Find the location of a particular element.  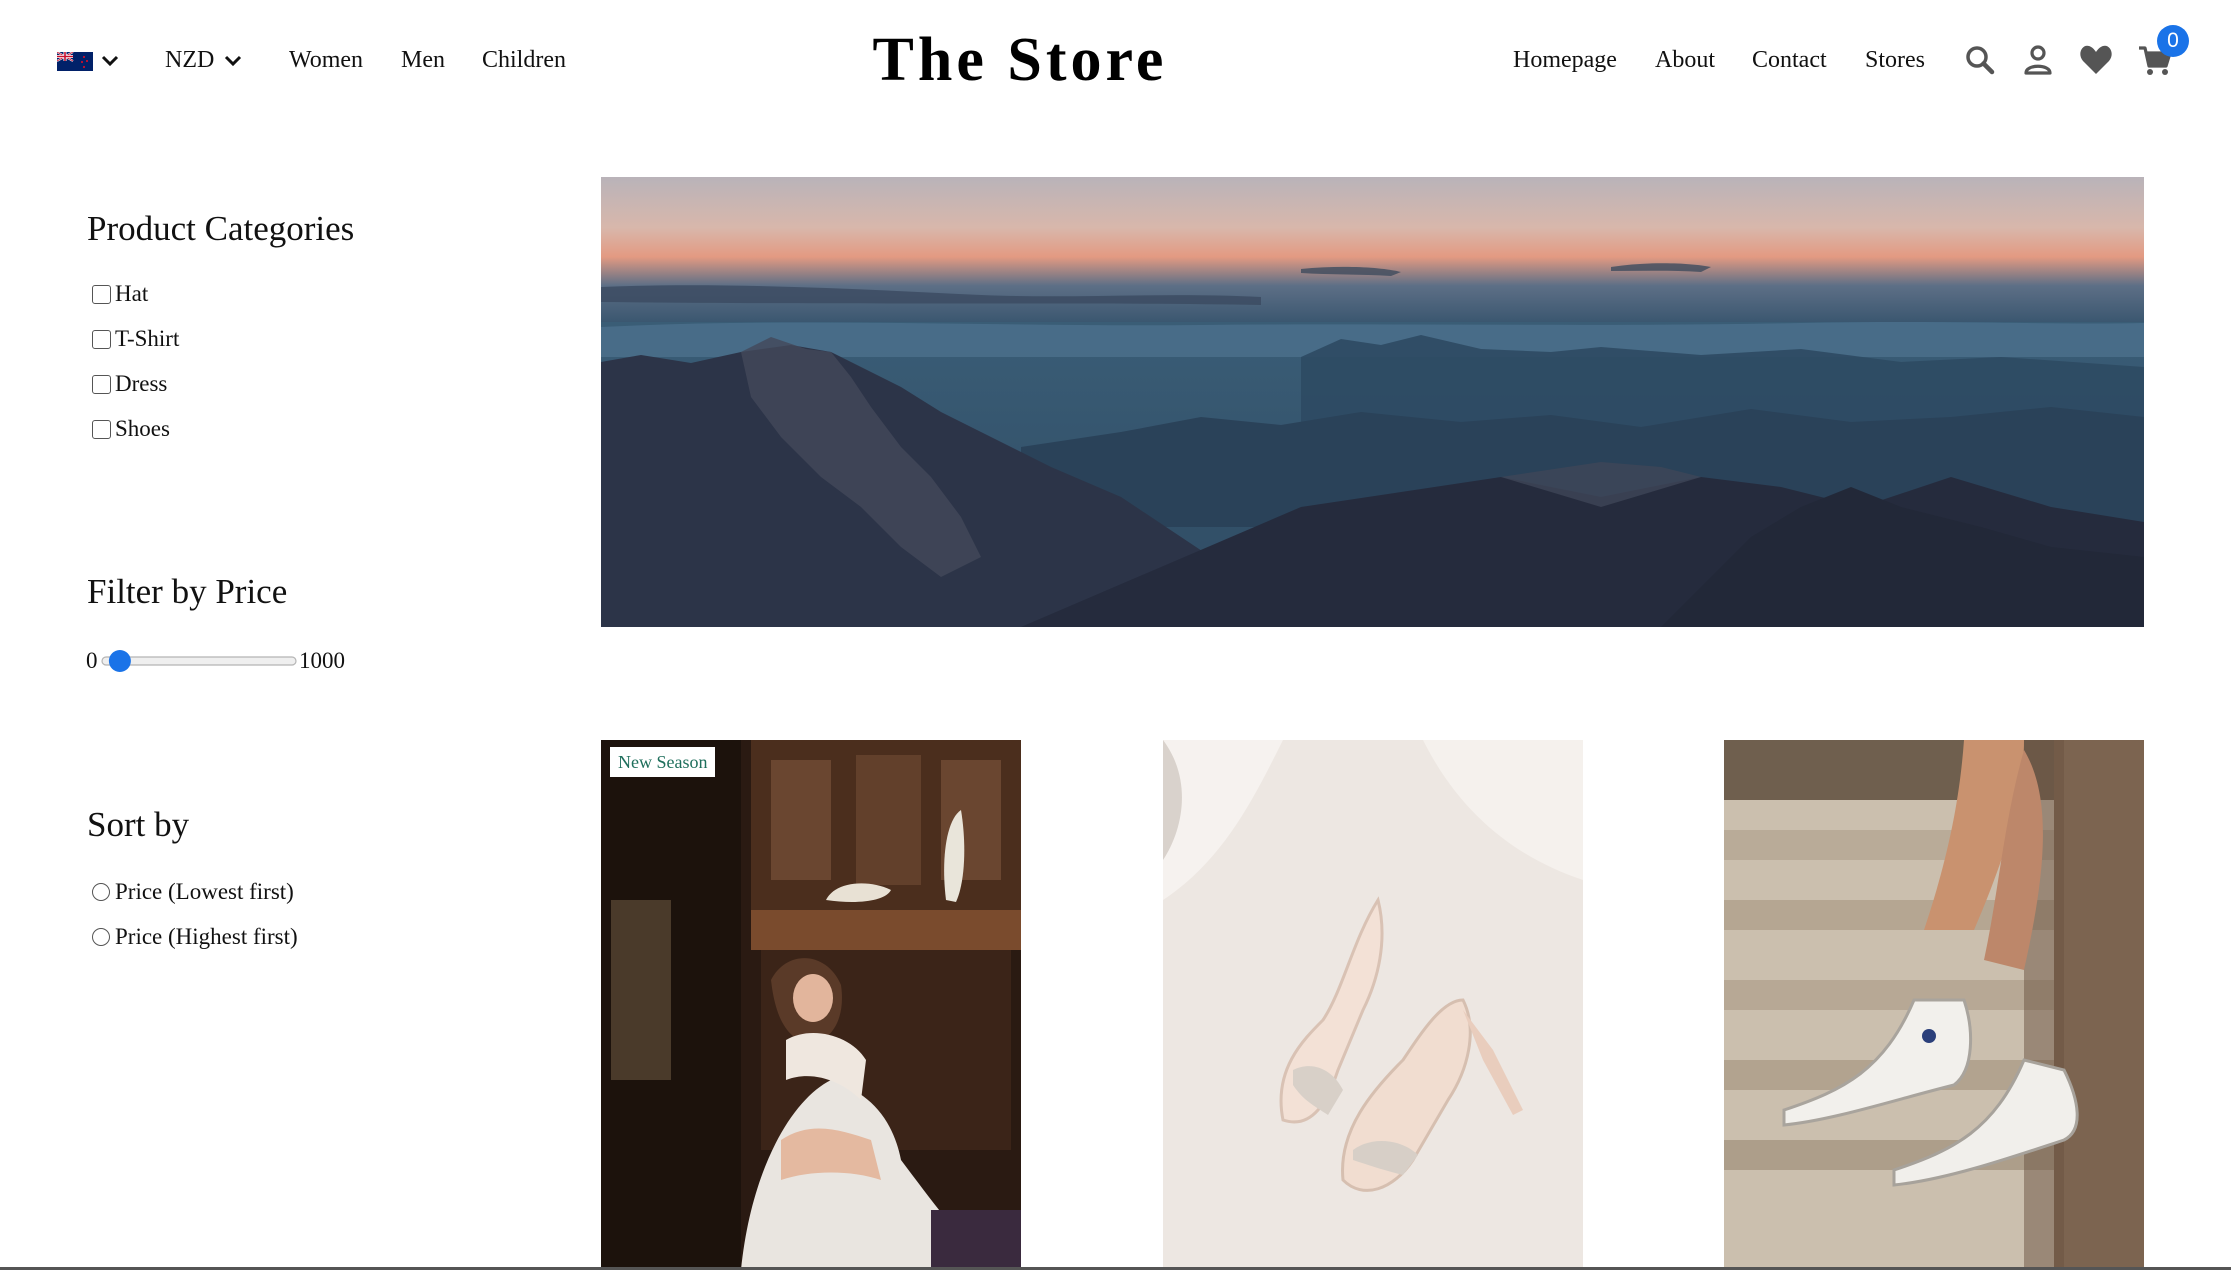

price-range-slider is located at coordinates (199, 661).